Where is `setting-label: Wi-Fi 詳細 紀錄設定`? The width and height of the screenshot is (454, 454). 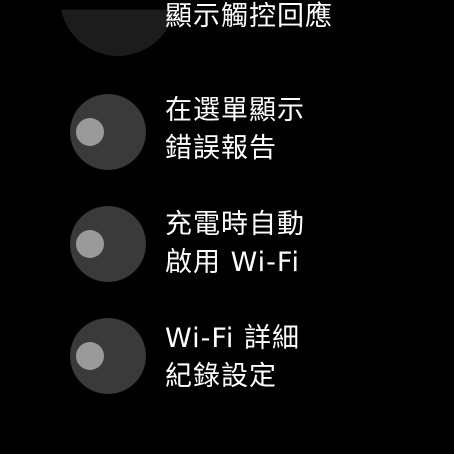 setting-label: Wi-Fi 詳細 紀錄設定 is located at coordinates (275, 358).